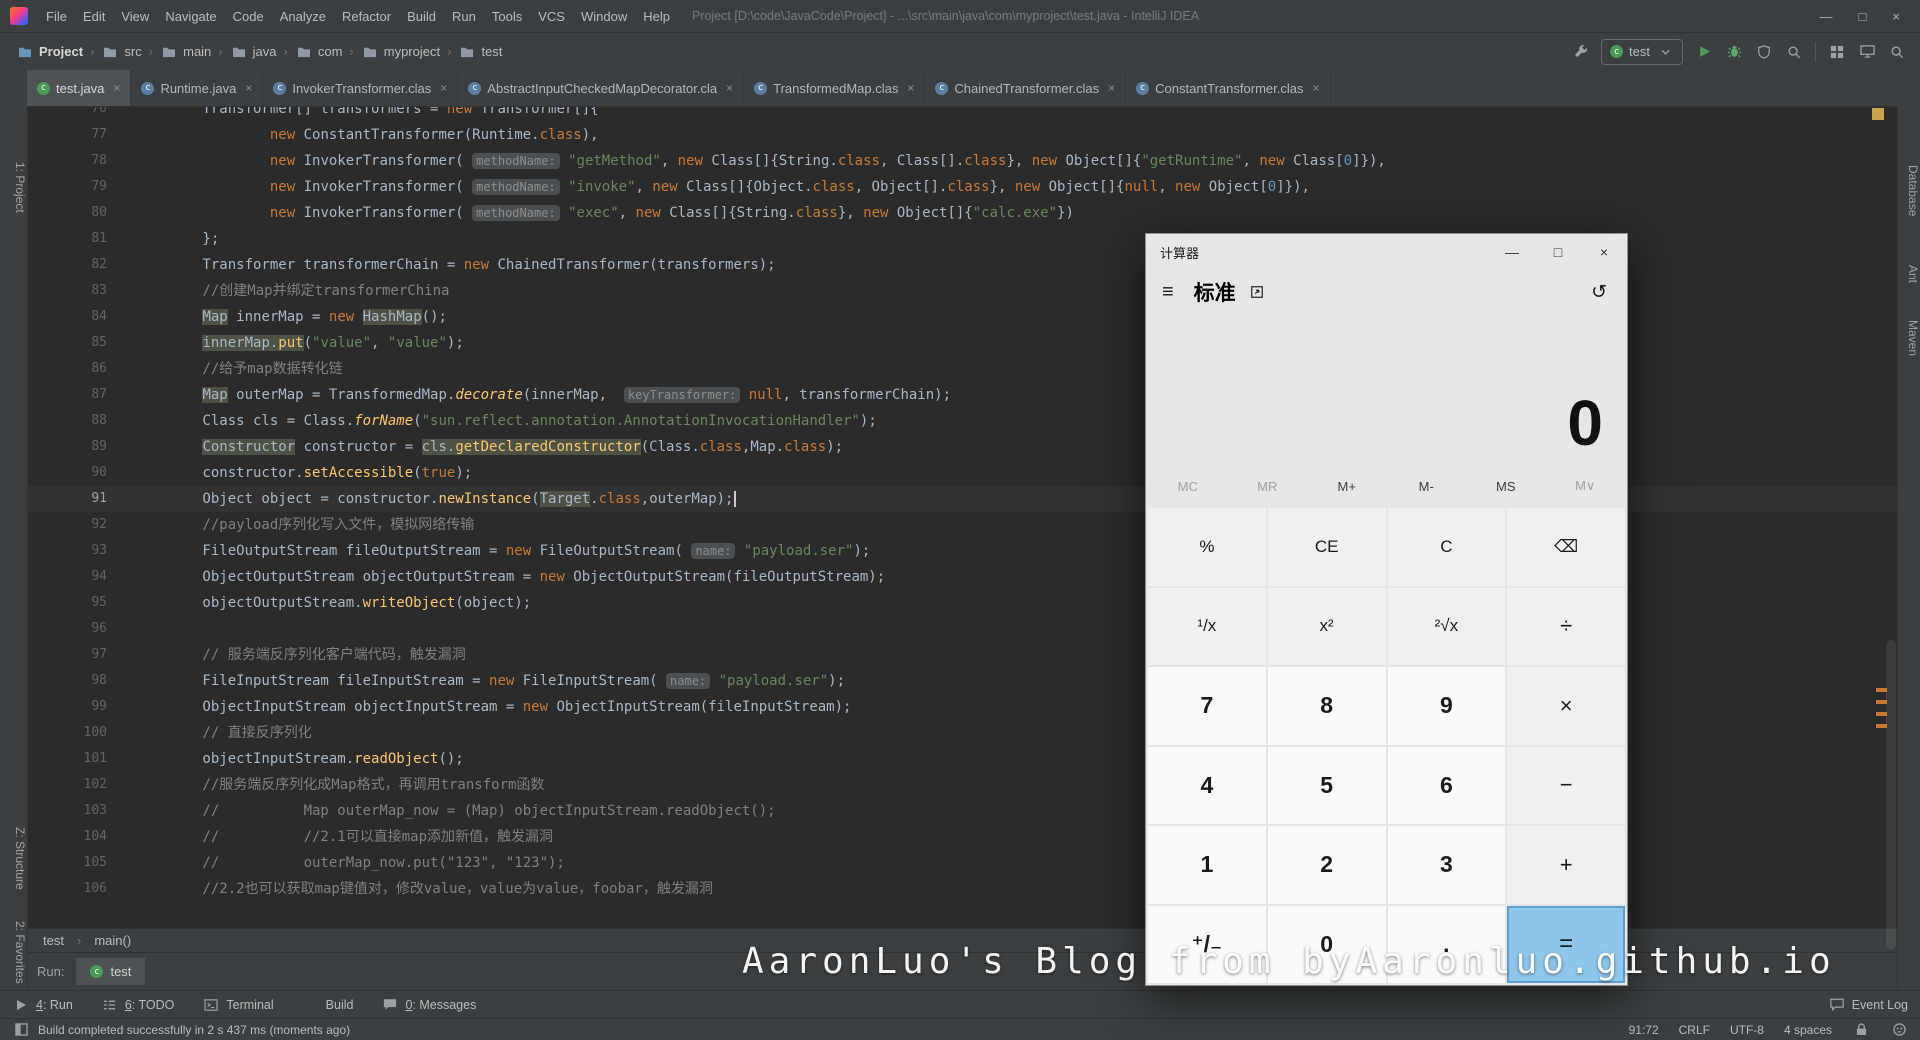 This screenshot has height=1040, width=1920. What do you see at coordinates (1899, 1030) in the screenshot?
I see `hector-icon` at bounding box center [1899, 1030].